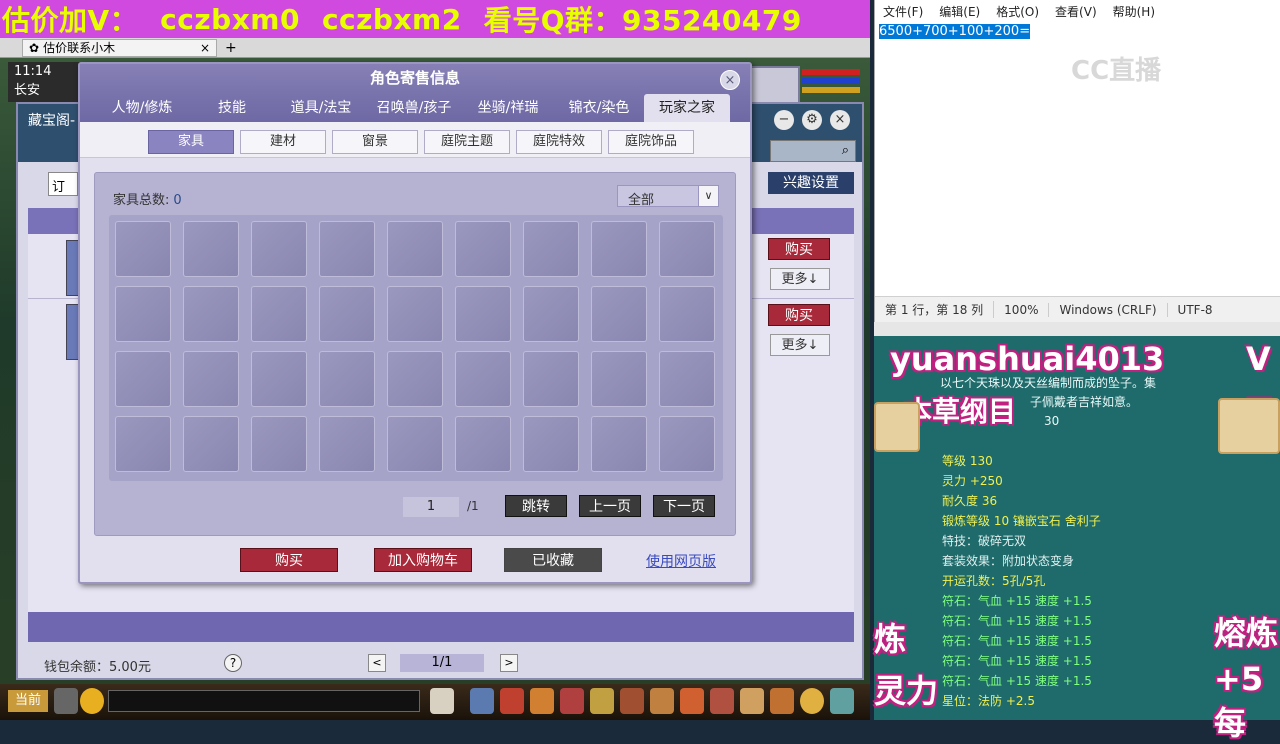  I want to click on chat-input, so click(264, 701).